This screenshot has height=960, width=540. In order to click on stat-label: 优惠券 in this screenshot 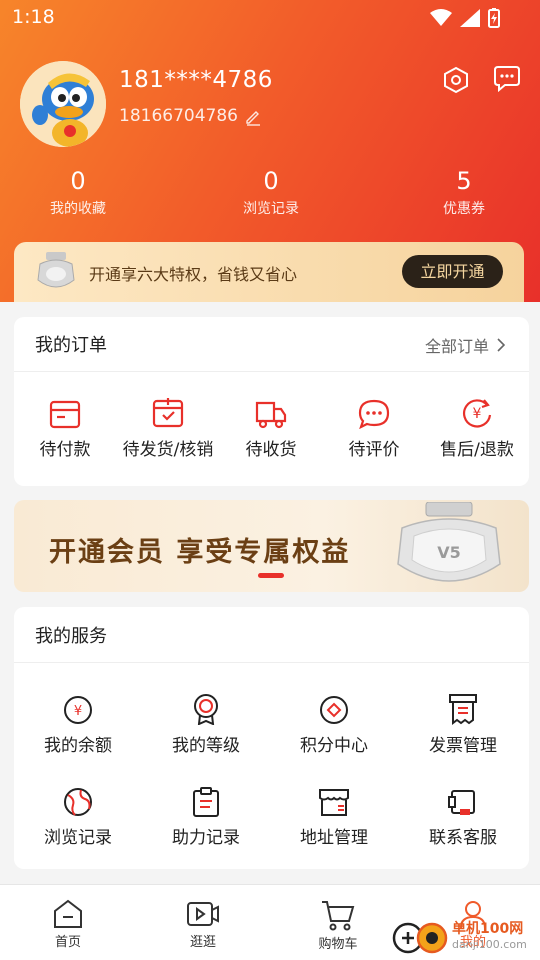, I will do `click(464, 209)`.